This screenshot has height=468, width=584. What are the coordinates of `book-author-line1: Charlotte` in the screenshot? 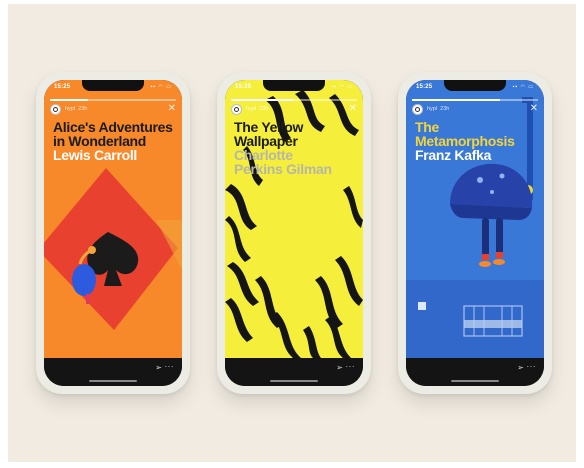 It's located at (263, 155).